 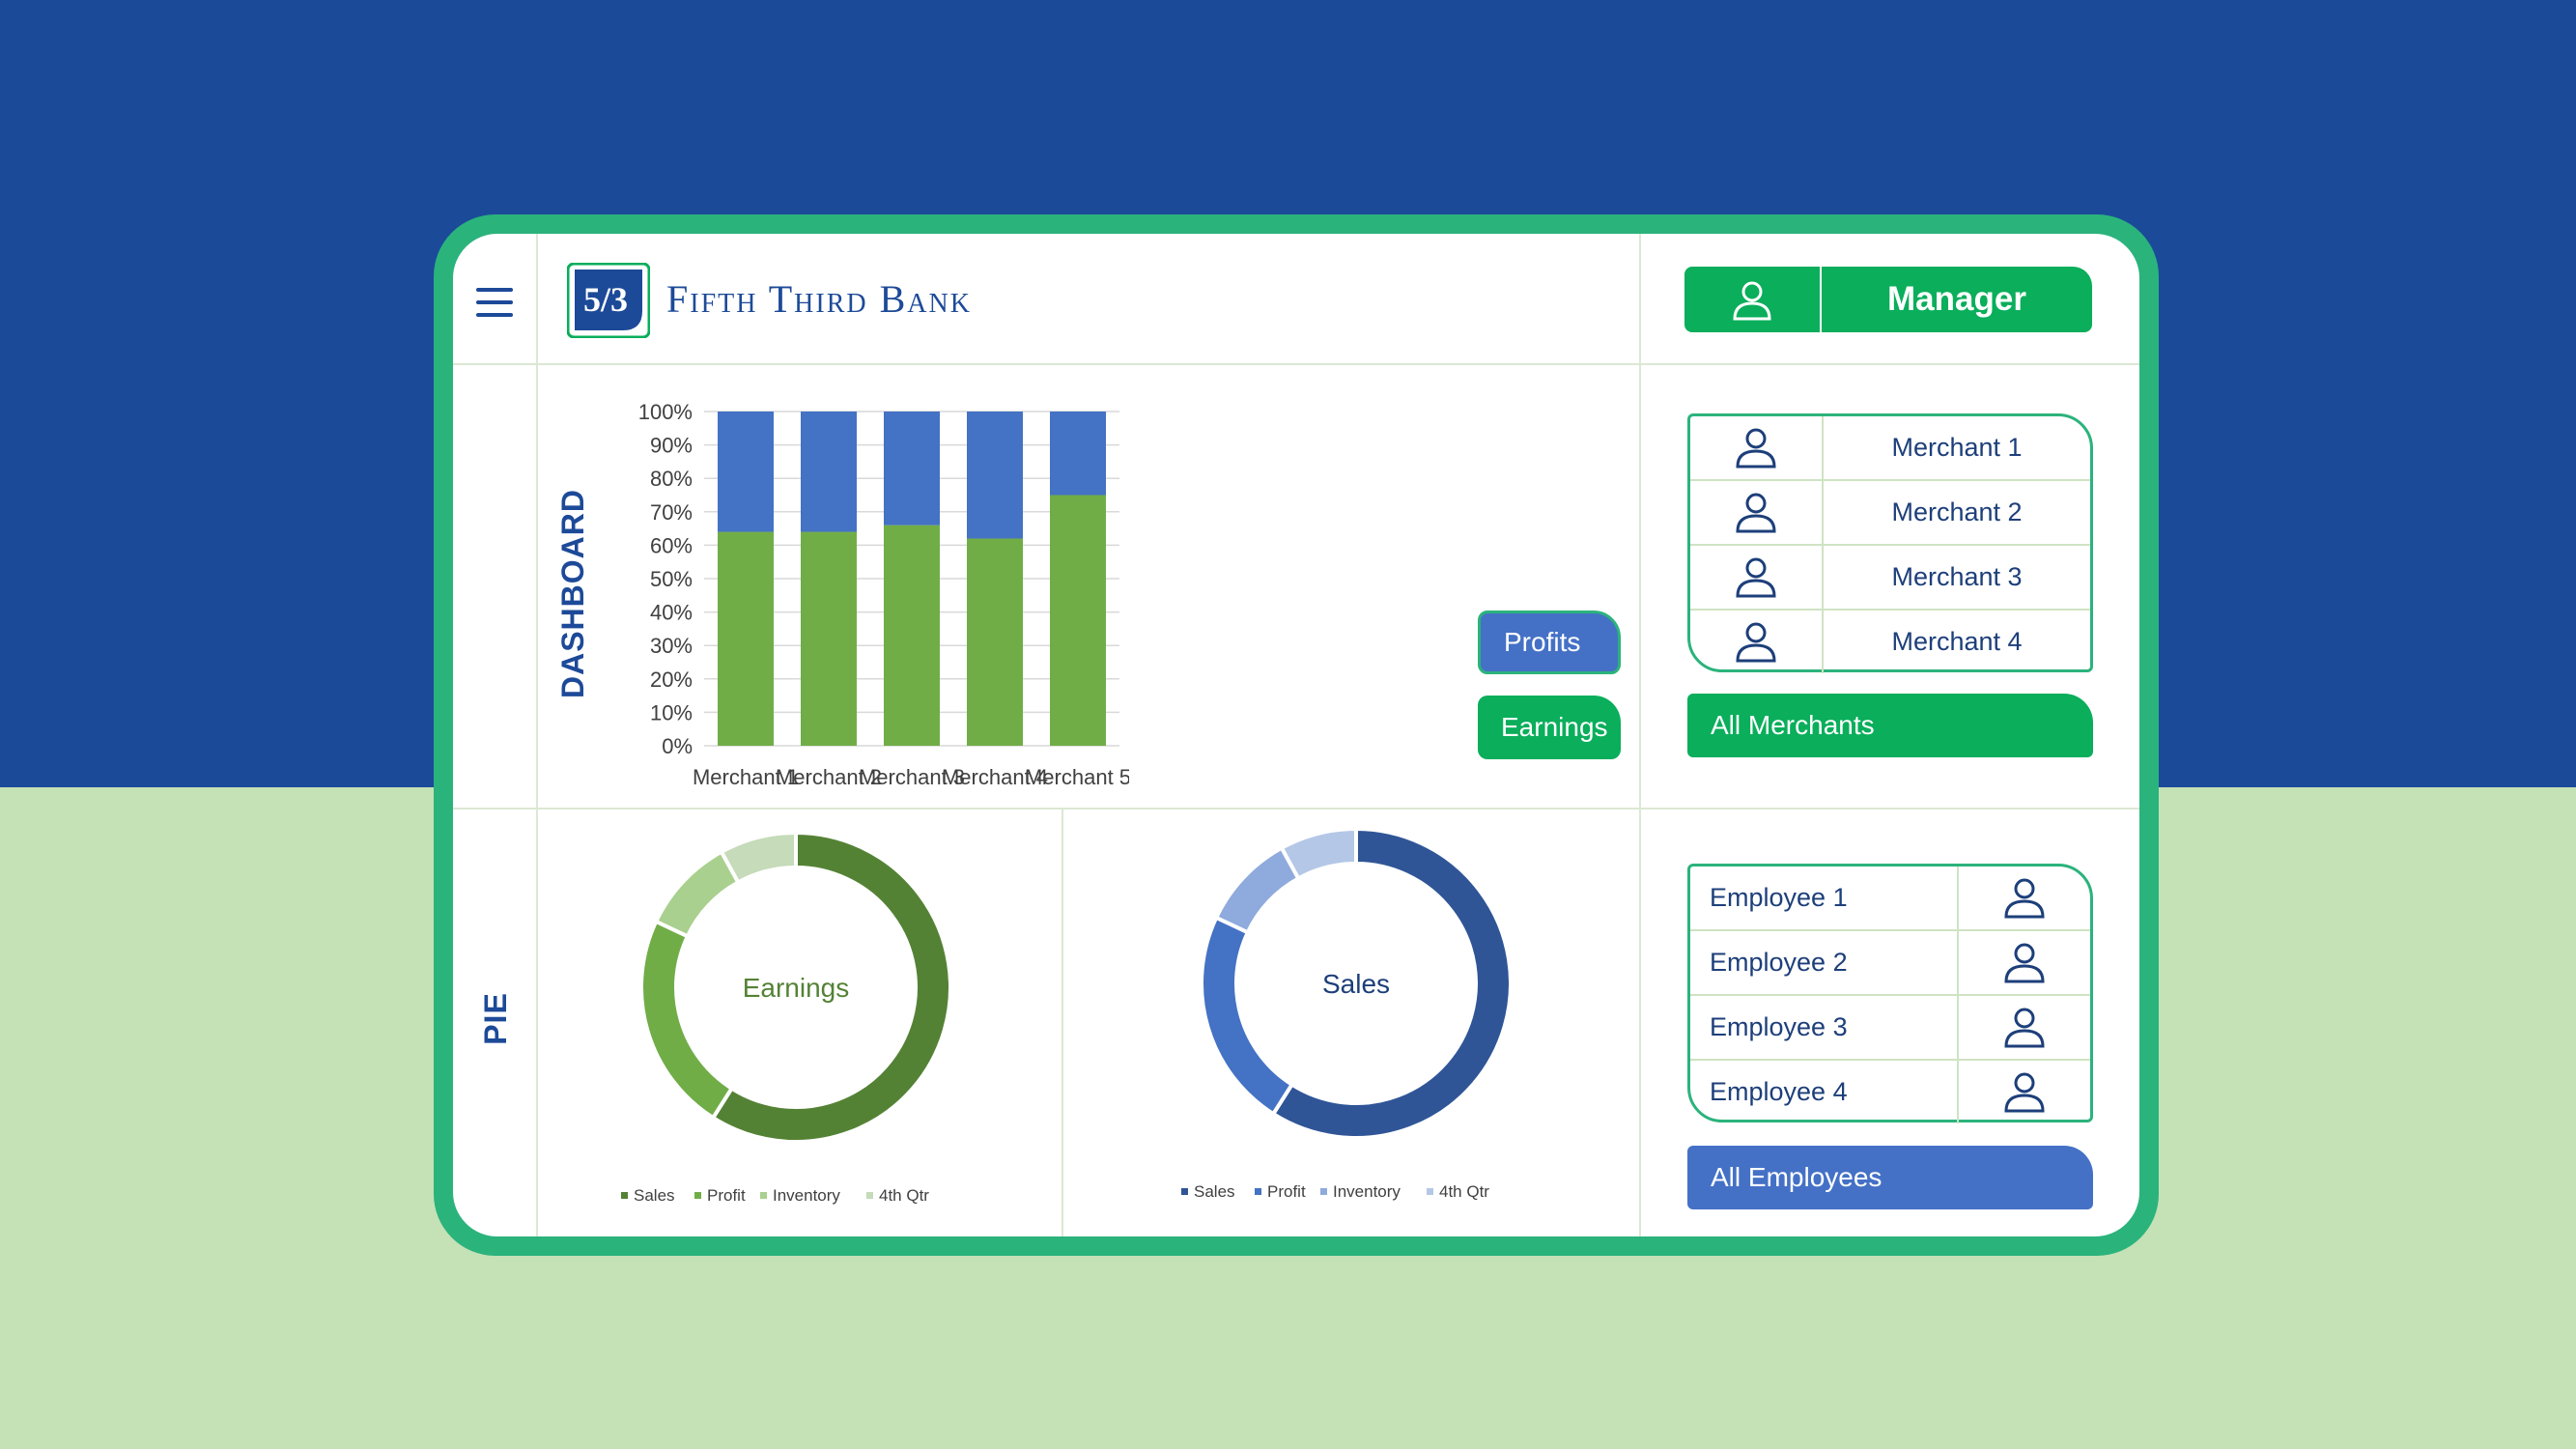 I want to click on y-tick-label: 60%, so click(x=671, y=545).